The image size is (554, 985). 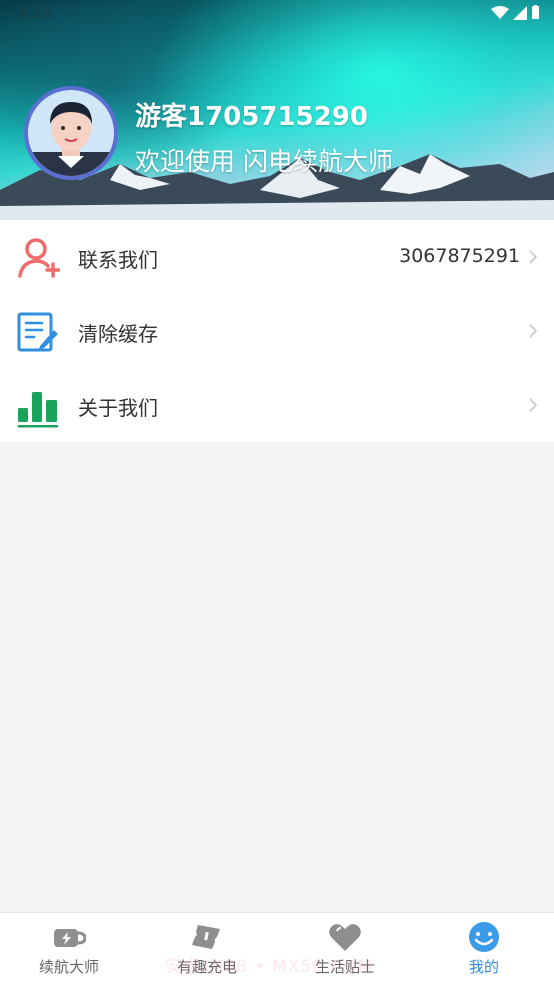 What do you see at coordinates (277, 15) in the screenshot?
I see `status-bar: 9:48` at bounding box center [277, 15].